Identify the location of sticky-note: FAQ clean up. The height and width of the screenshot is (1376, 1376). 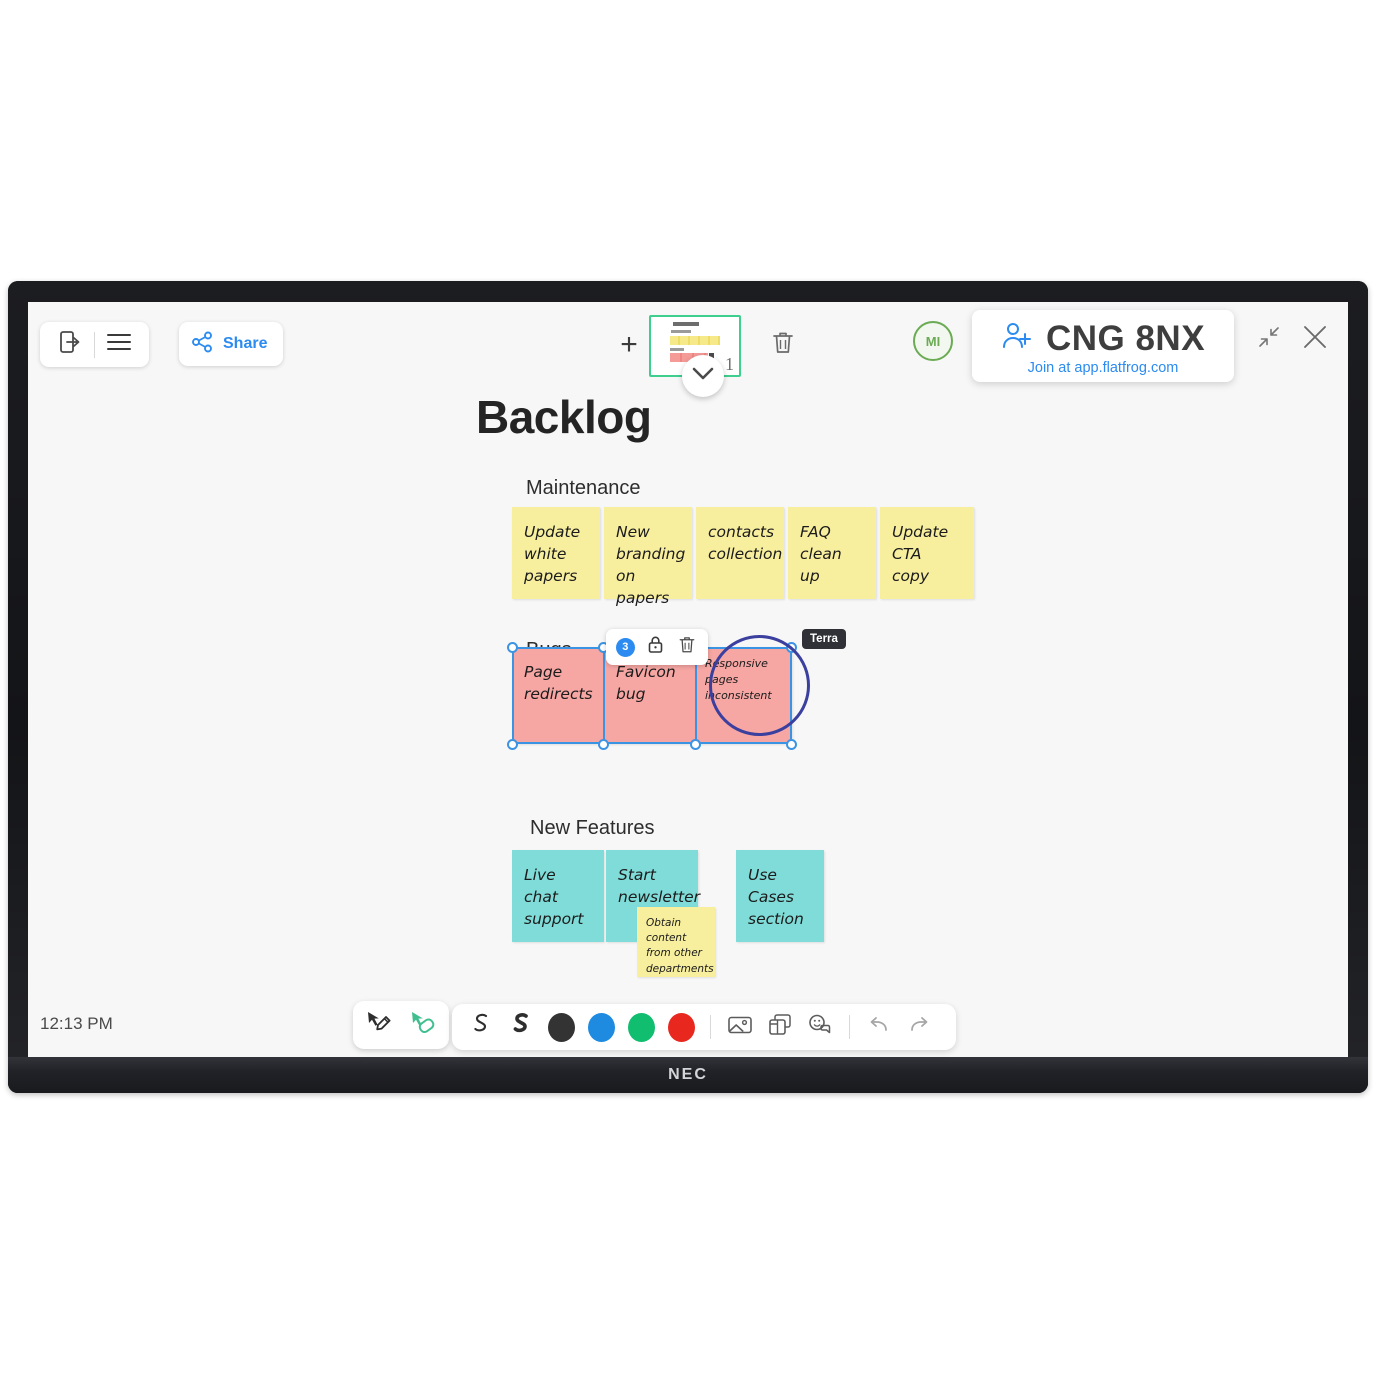
(832, 553).